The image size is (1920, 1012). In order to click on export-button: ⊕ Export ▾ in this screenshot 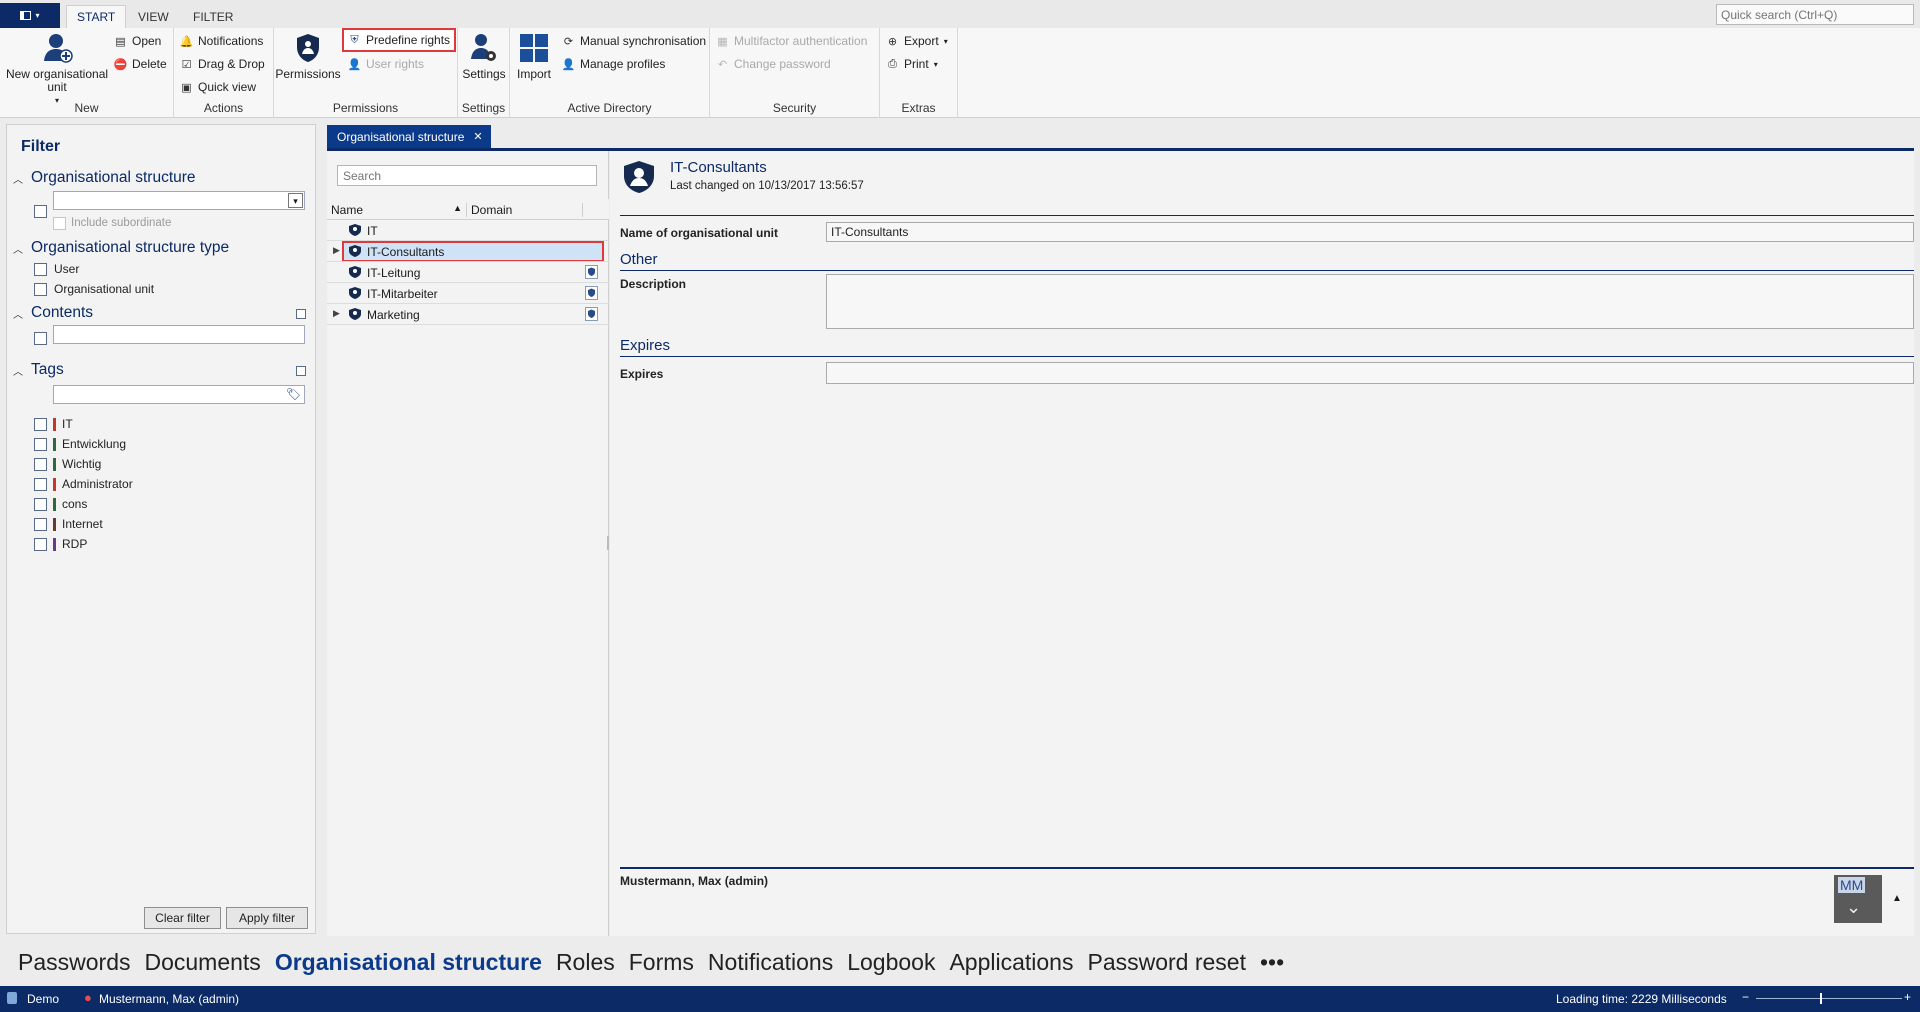, I will do `click(917, 41)`.